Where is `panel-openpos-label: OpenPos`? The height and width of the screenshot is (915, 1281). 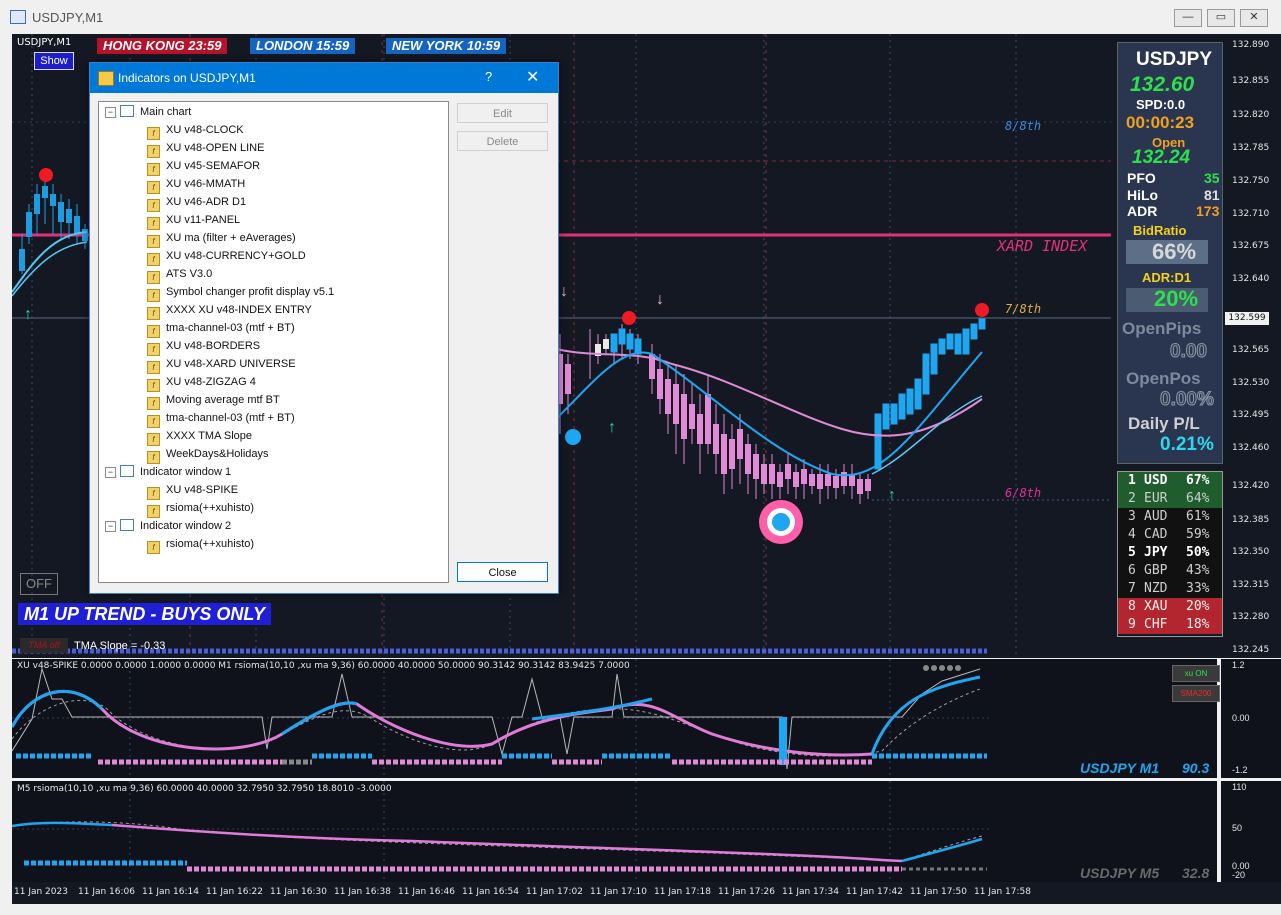 panel-openpos-label: OpenPos is located at coordinates (1163, 378).